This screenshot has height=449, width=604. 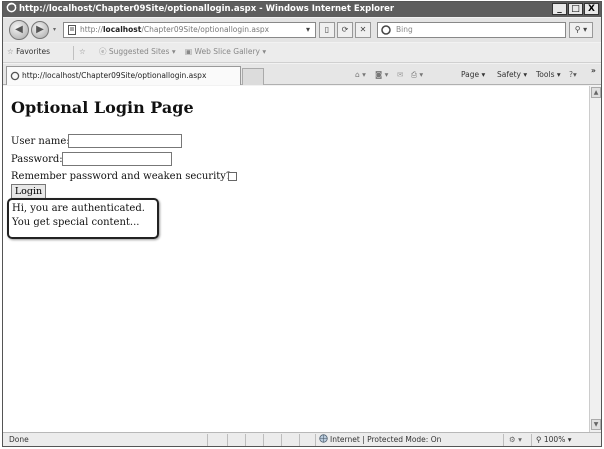 I want to click on favorites-label: Favorites, so click(x=33, y=51).